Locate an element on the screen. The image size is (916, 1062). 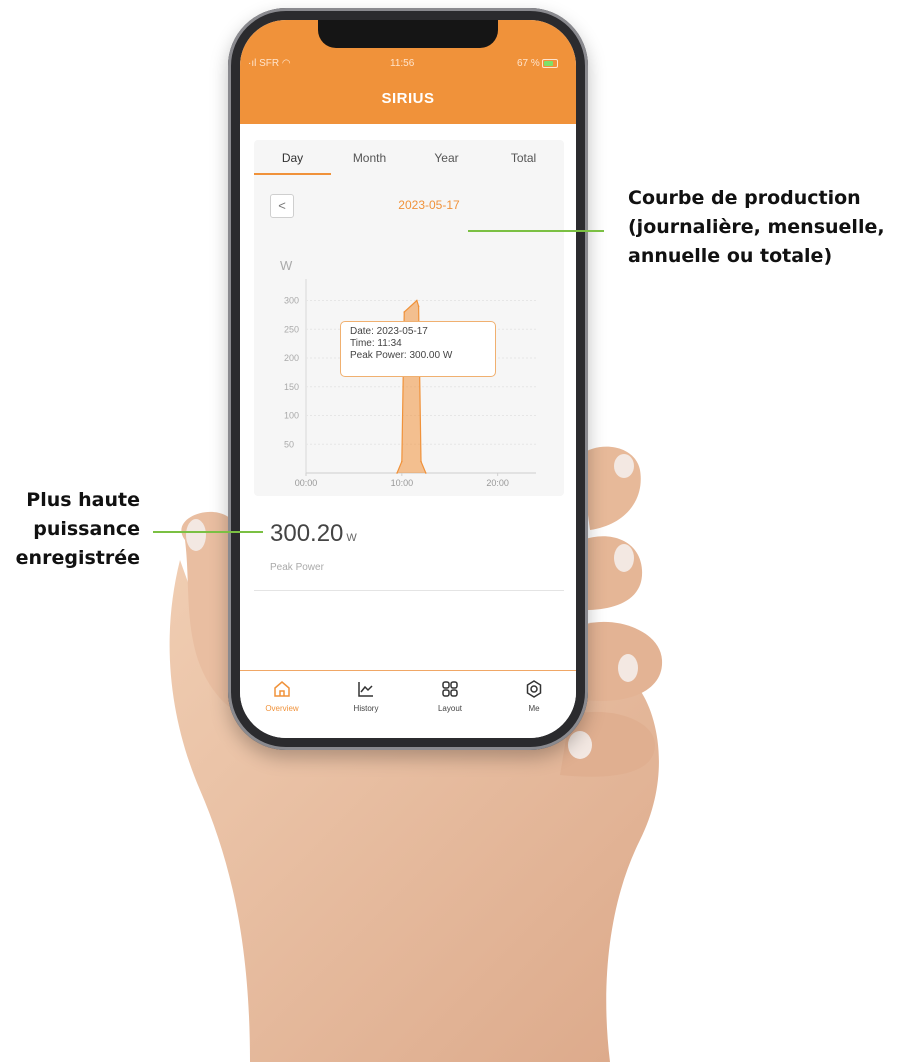
nav-layout-label: Layout is located at coordinates (450, 708).